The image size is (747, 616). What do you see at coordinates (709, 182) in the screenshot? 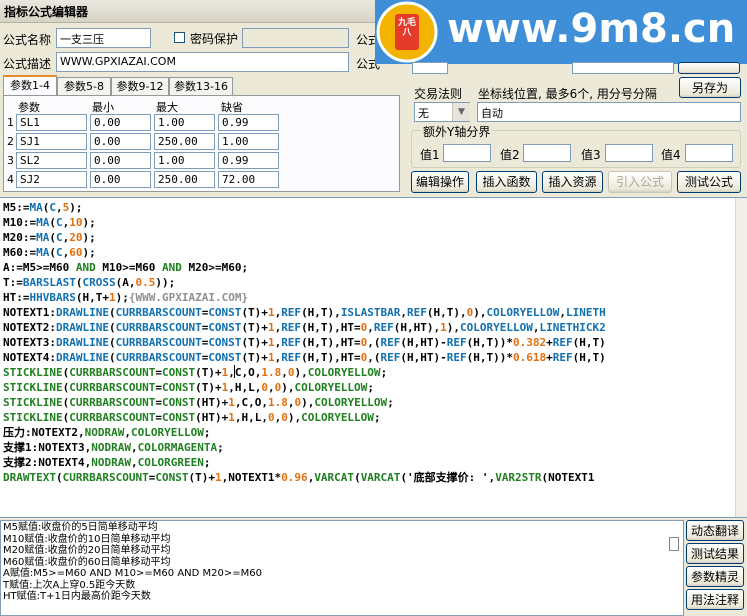
I see `test-formula-button: 测试公式` at bounding box center [709, 182].